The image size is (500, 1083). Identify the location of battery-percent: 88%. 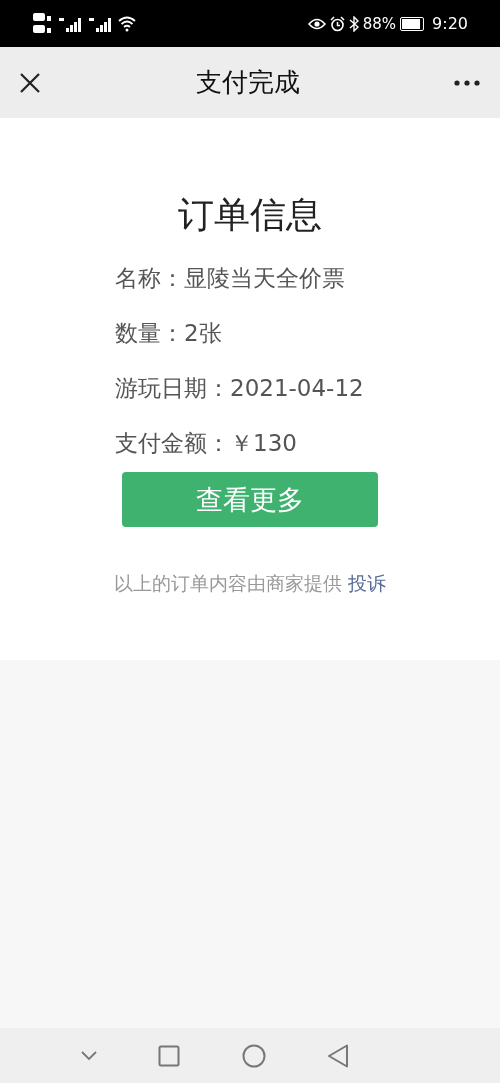
(379, 23).